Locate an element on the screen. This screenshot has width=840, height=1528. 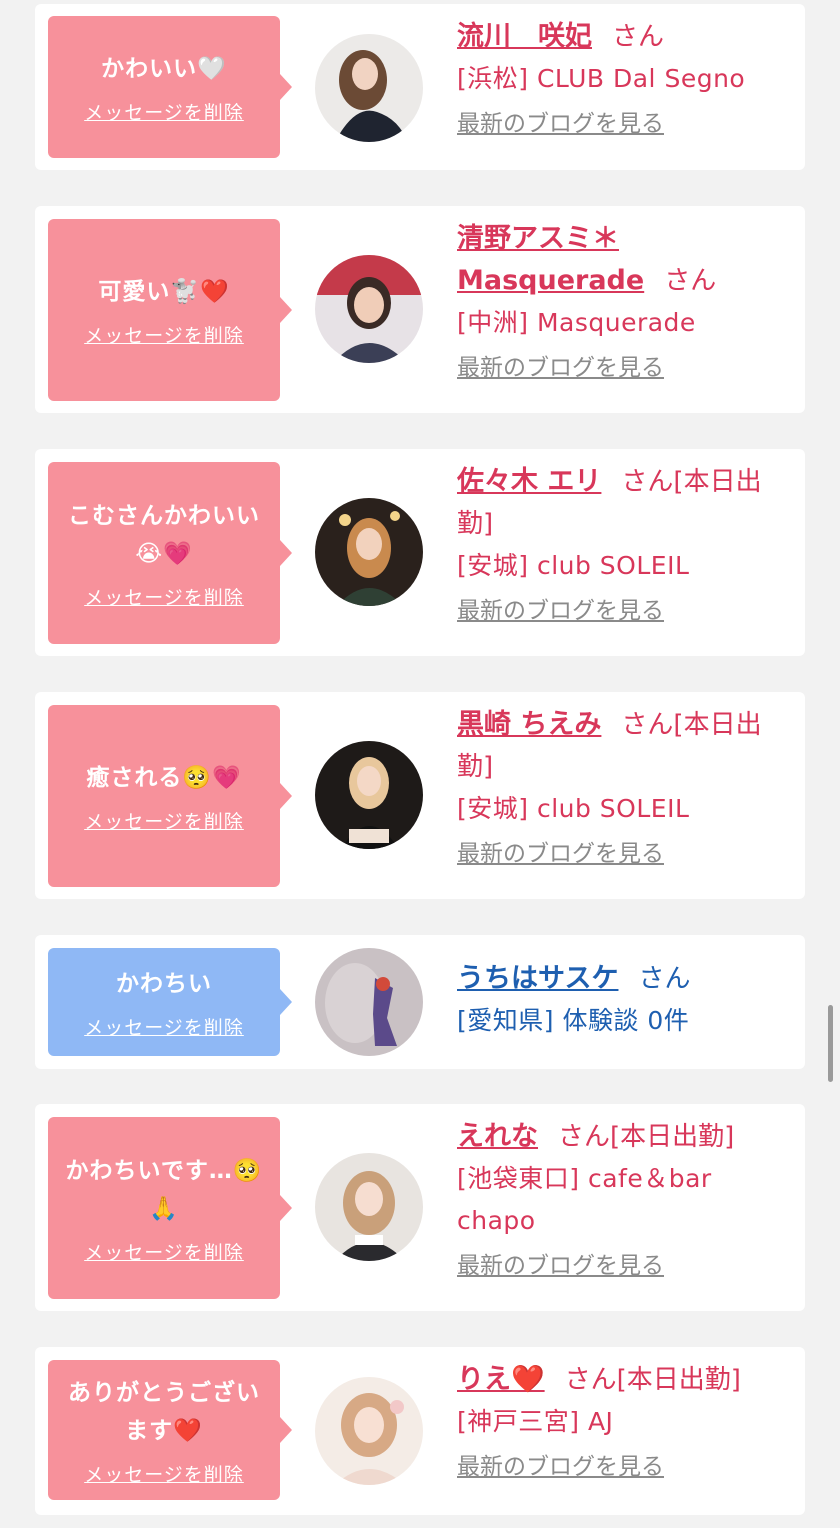
cast-name-link: 清野アスミ＊Masquerade is located at coordinates (550, 259).